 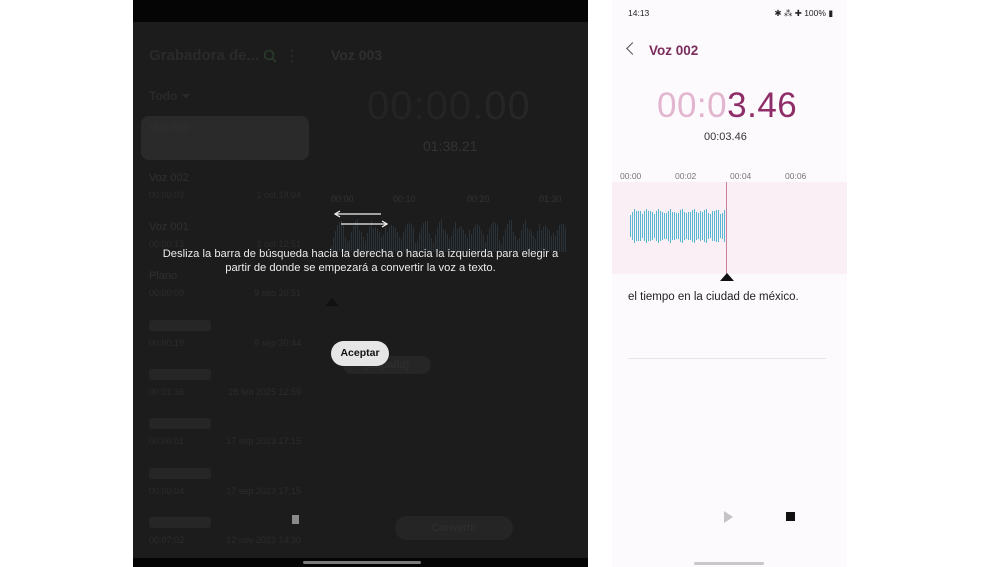 I want to click on list-item: 00:00:19 9 sep 20:44, so click(x=225, y=336).